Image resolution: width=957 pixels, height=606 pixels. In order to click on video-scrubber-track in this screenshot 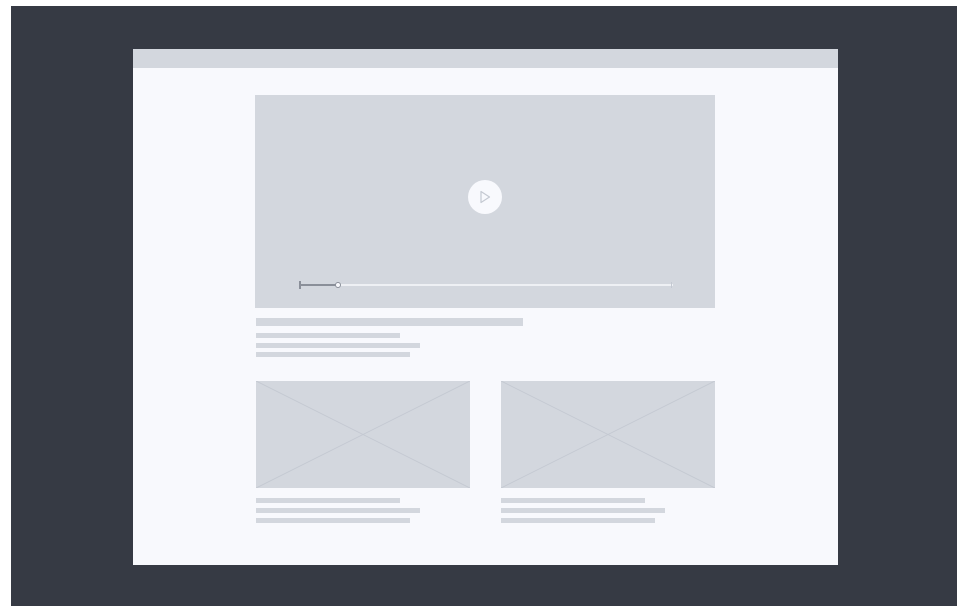, I will do `click(486, 285)`.